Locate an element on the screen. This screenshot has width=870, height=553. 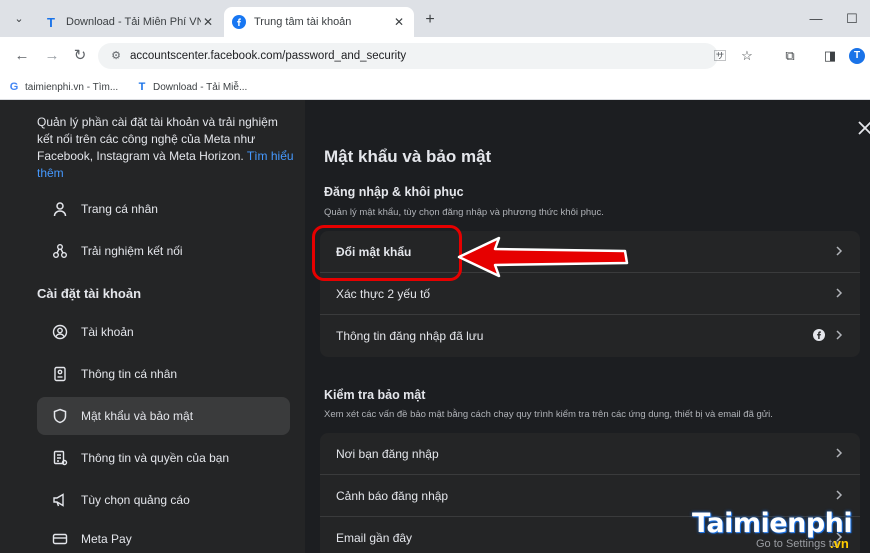
side-panel-icon: ◨ is located at coordinates (830, 56).